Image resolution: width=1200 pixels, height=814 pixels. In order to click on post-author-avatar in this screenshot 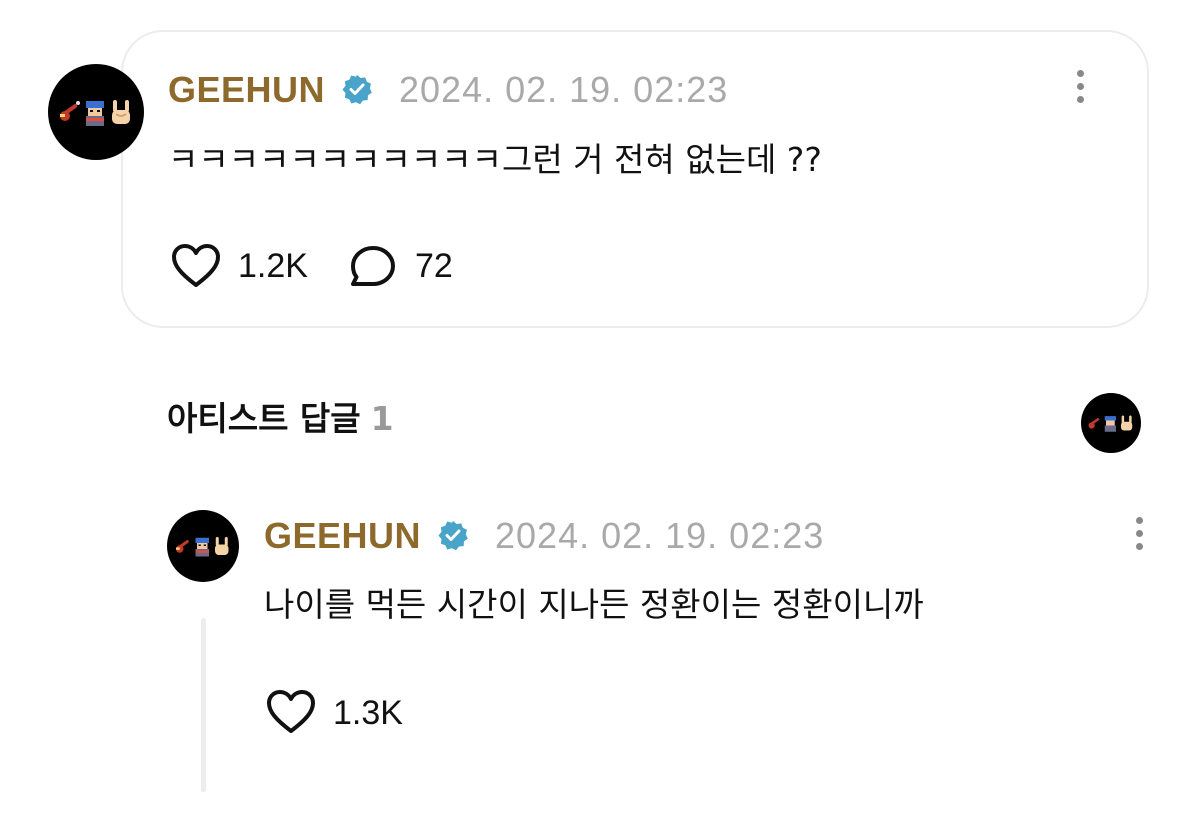, I will do `click(96, 112)`.